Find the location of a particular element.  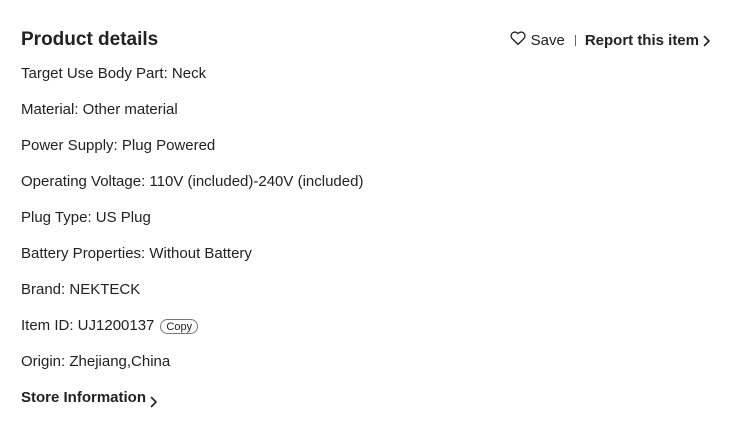

detail-row-item-id: Item ID: UJ1200137 Copy is located at coordinates (371, 332).